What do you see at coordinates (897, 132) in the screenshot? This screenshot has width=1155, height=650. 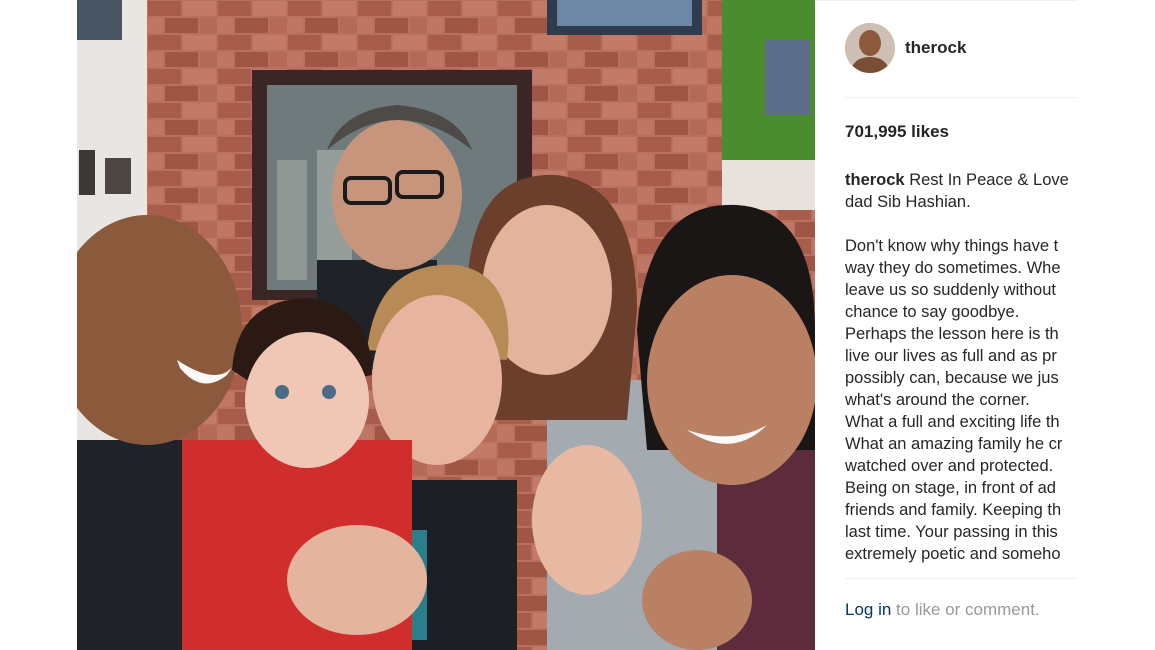 I see `likes-count: 701,995 likes` at bounding box center [897, 132].